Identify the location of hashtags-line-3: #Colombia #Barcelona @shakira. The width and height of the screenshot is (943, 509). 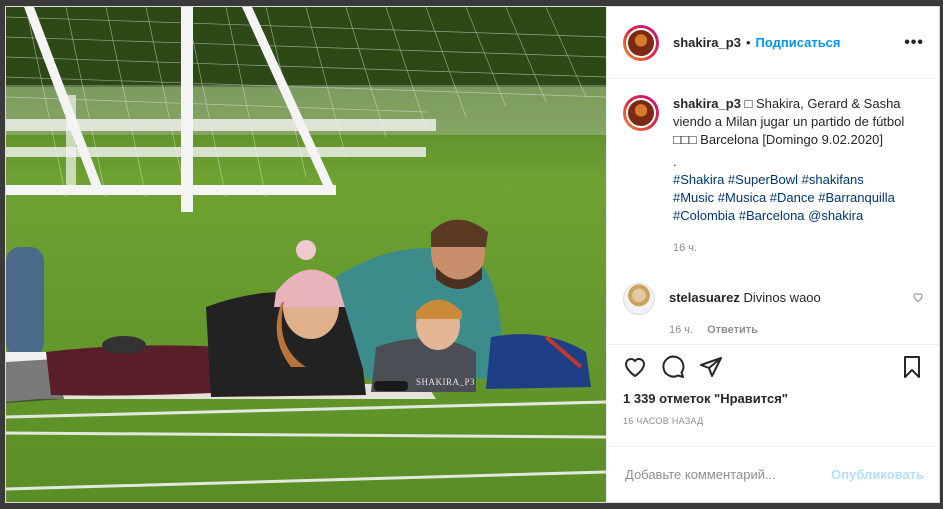
(793, 216).